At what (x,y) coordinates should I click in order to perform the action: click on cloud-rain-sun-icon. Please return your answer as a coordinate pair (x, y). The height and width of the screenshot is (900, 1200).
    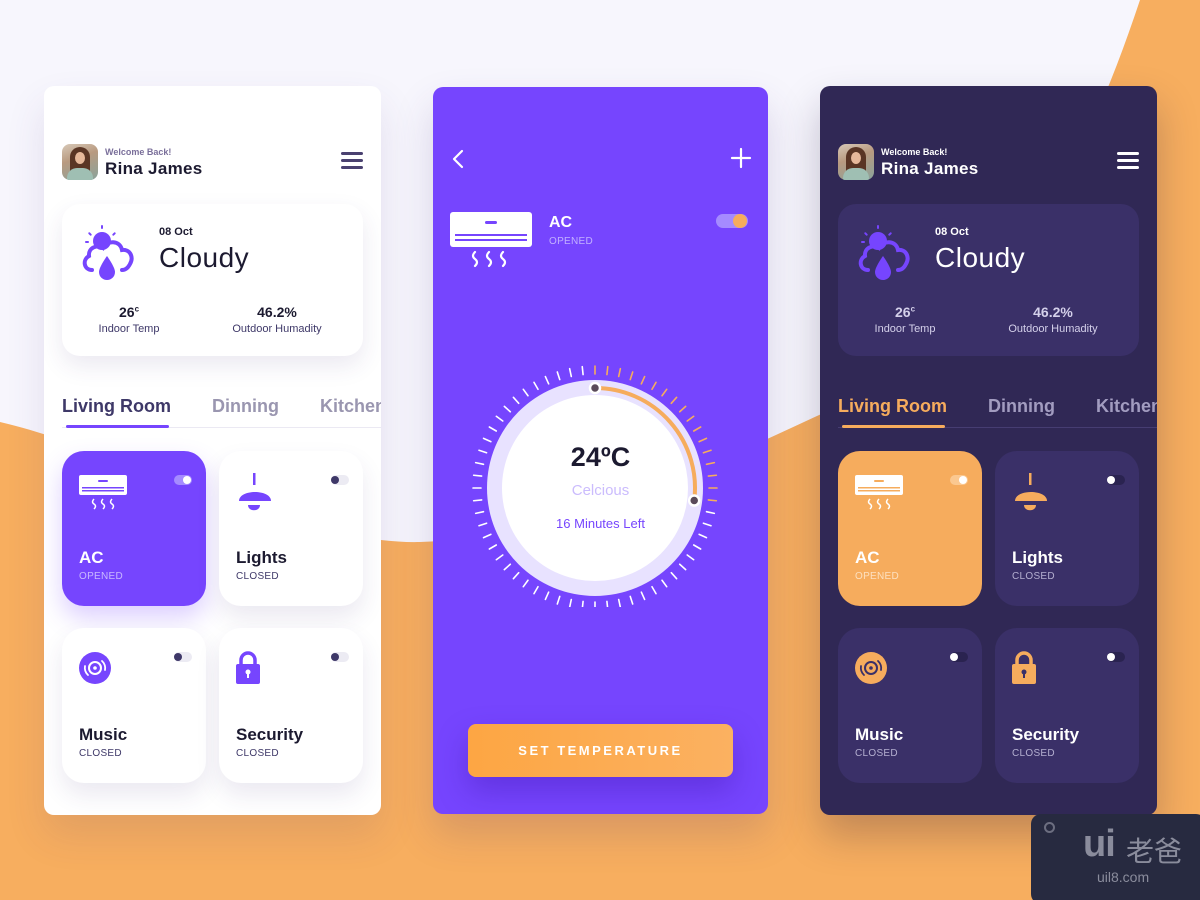
    Looking at the image, I should click on (884, 252).